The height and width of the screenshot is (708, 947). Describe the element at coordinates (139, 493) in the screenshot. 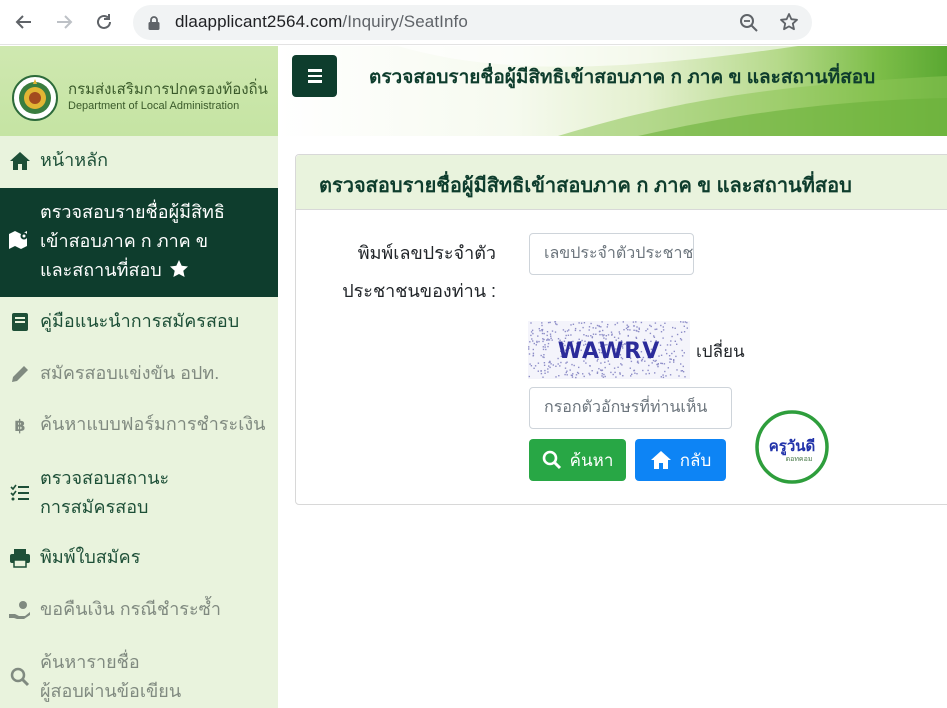

I see `sidebar-item-status: ตรวจสอบสถานะ การสมัครสอบ` at that location.